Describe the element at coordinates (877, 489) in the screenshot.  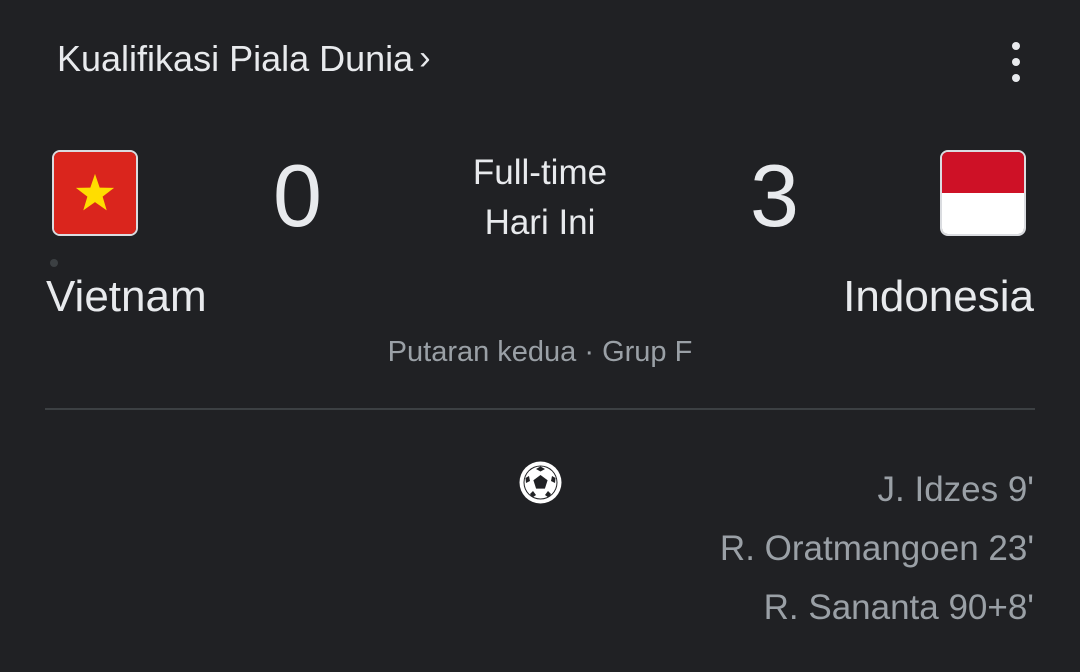
I see `scorer-entry: J. Idzes 9'` at that location.